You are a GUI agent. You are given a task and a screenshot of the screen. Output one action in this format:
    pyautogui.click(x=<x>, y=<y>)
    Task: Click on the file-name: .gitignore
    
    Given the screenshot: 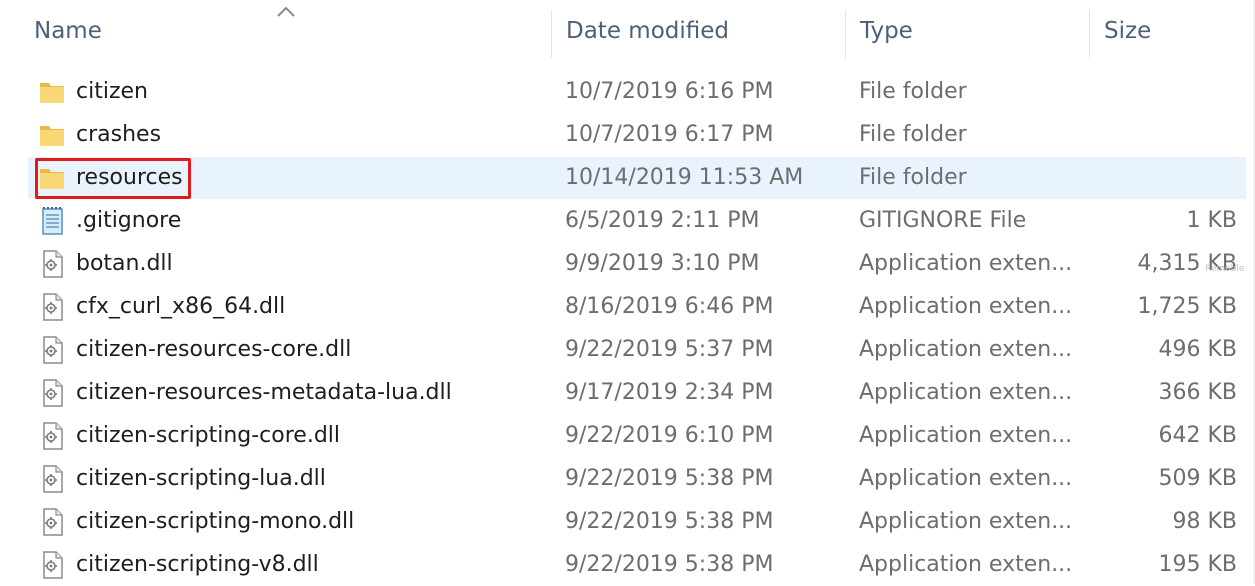 What is the action you would take?
    pyautogui.click(x=129, y=220)
    